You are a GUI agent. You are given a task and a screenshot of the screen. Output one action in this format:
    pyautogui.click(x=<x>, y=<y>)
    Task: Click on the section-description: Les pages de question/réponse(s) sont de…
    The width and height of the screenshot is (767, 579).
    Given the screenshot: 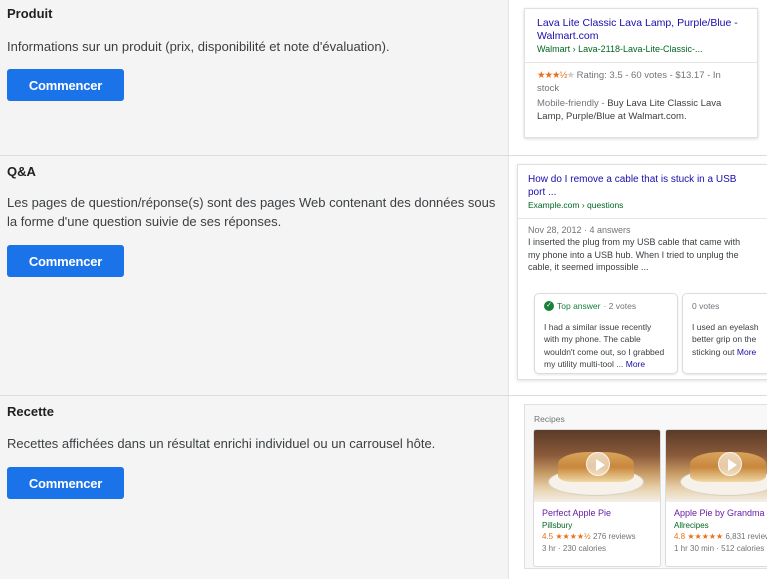 What is the action you would take?
    pyautogui.click(x=251, y=212)
    